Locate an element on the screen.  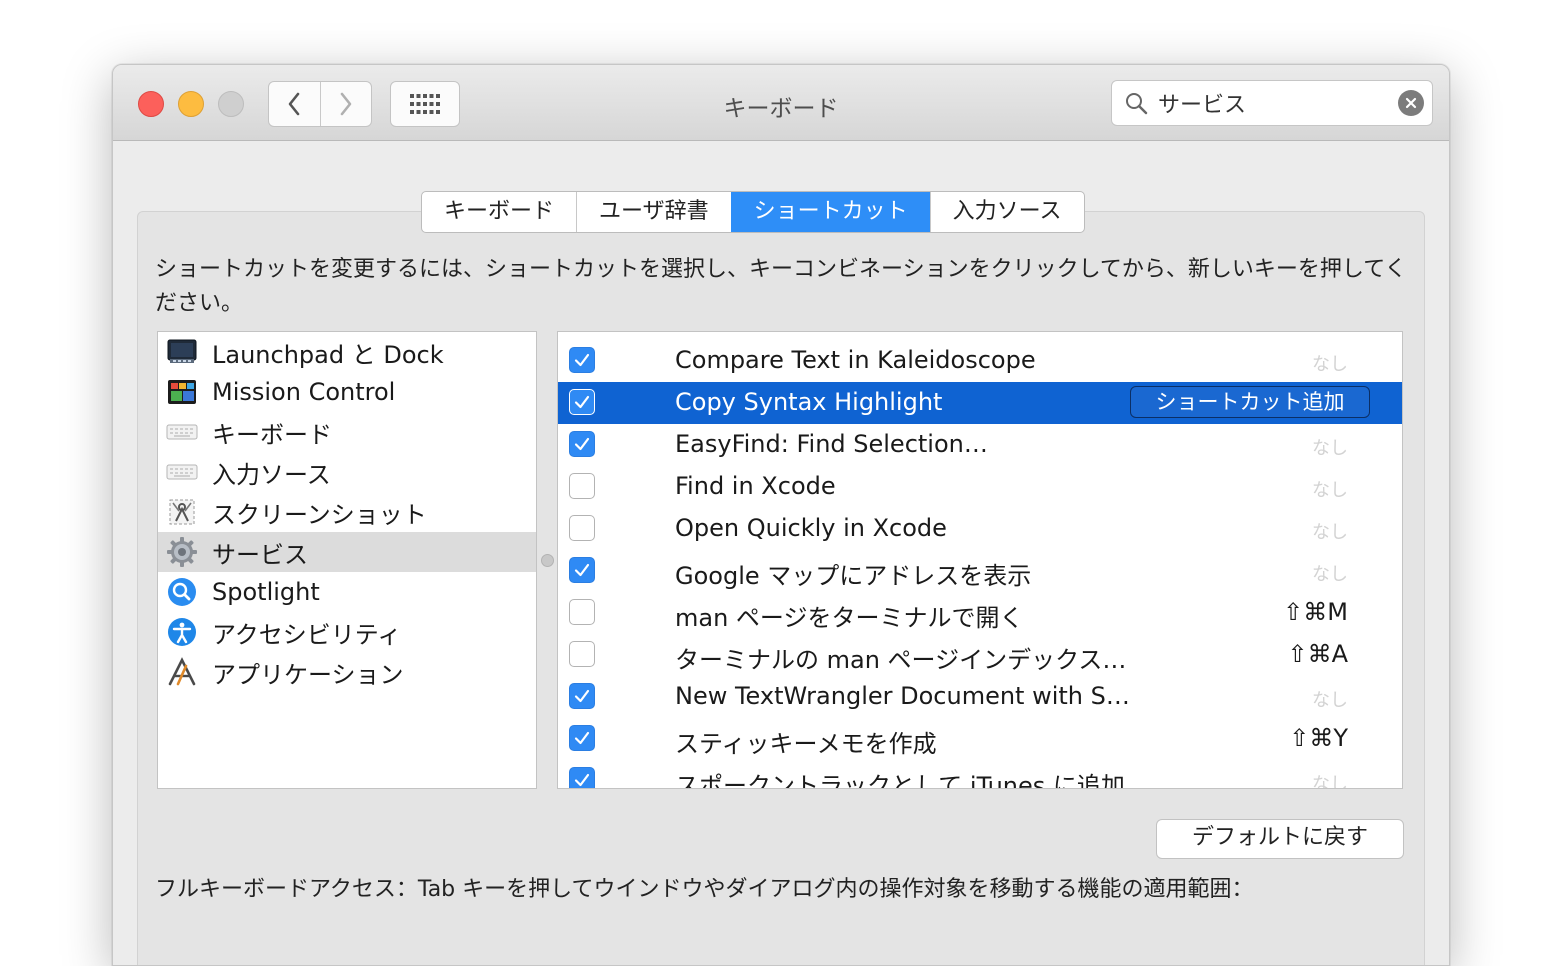
shortcut-label: Find in Xcode is located at coordinates (755, 486).